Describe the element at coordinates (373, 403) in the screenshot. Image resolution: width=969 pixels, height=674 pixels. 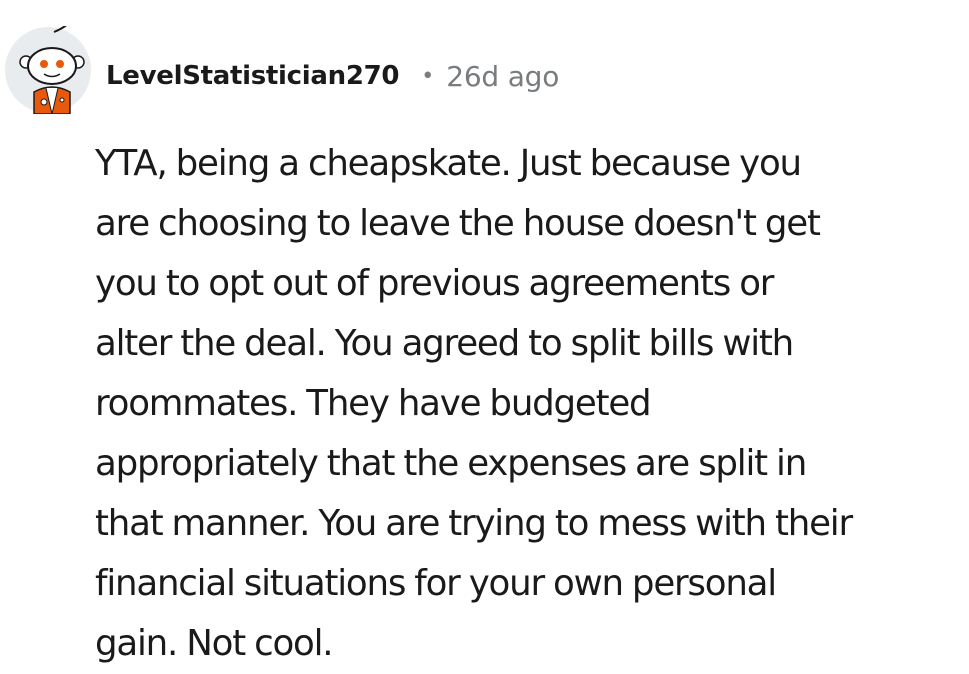
I see `comment-body-line: roommates. They have budgeted` at that location.